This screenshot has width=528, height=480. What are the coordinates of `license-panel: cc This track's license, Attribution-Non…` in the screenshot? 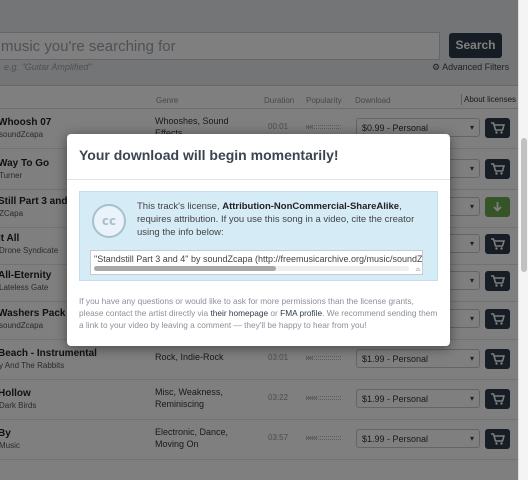 It's located at (258, 236).